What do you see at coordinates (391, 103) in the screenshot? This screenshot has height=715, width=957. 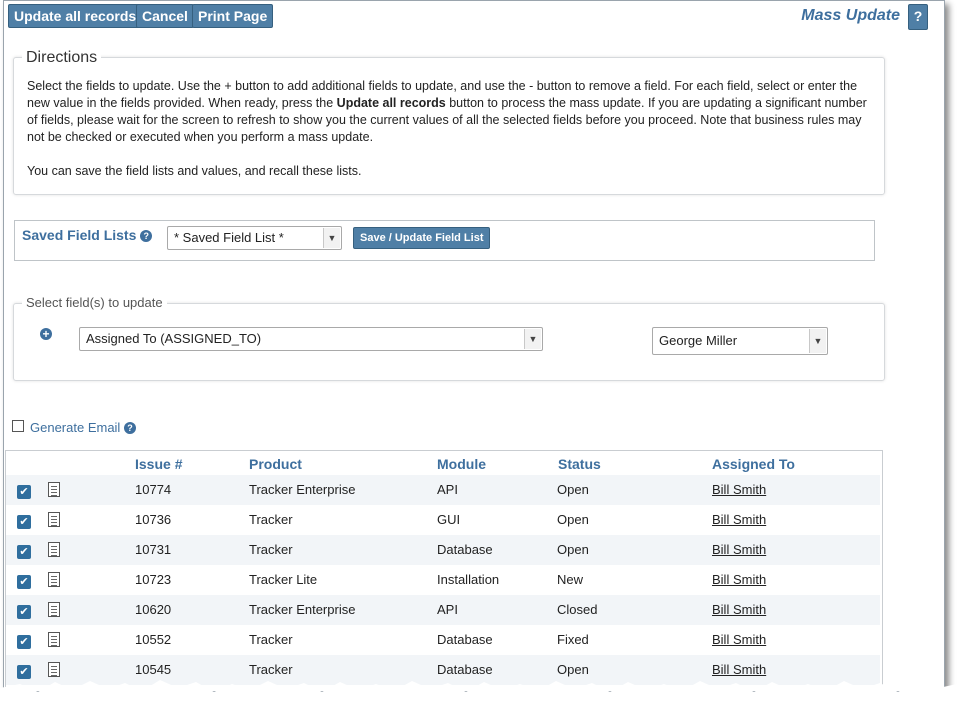 I see `directions-bold: Update all records` at bounding box center [391, 103].